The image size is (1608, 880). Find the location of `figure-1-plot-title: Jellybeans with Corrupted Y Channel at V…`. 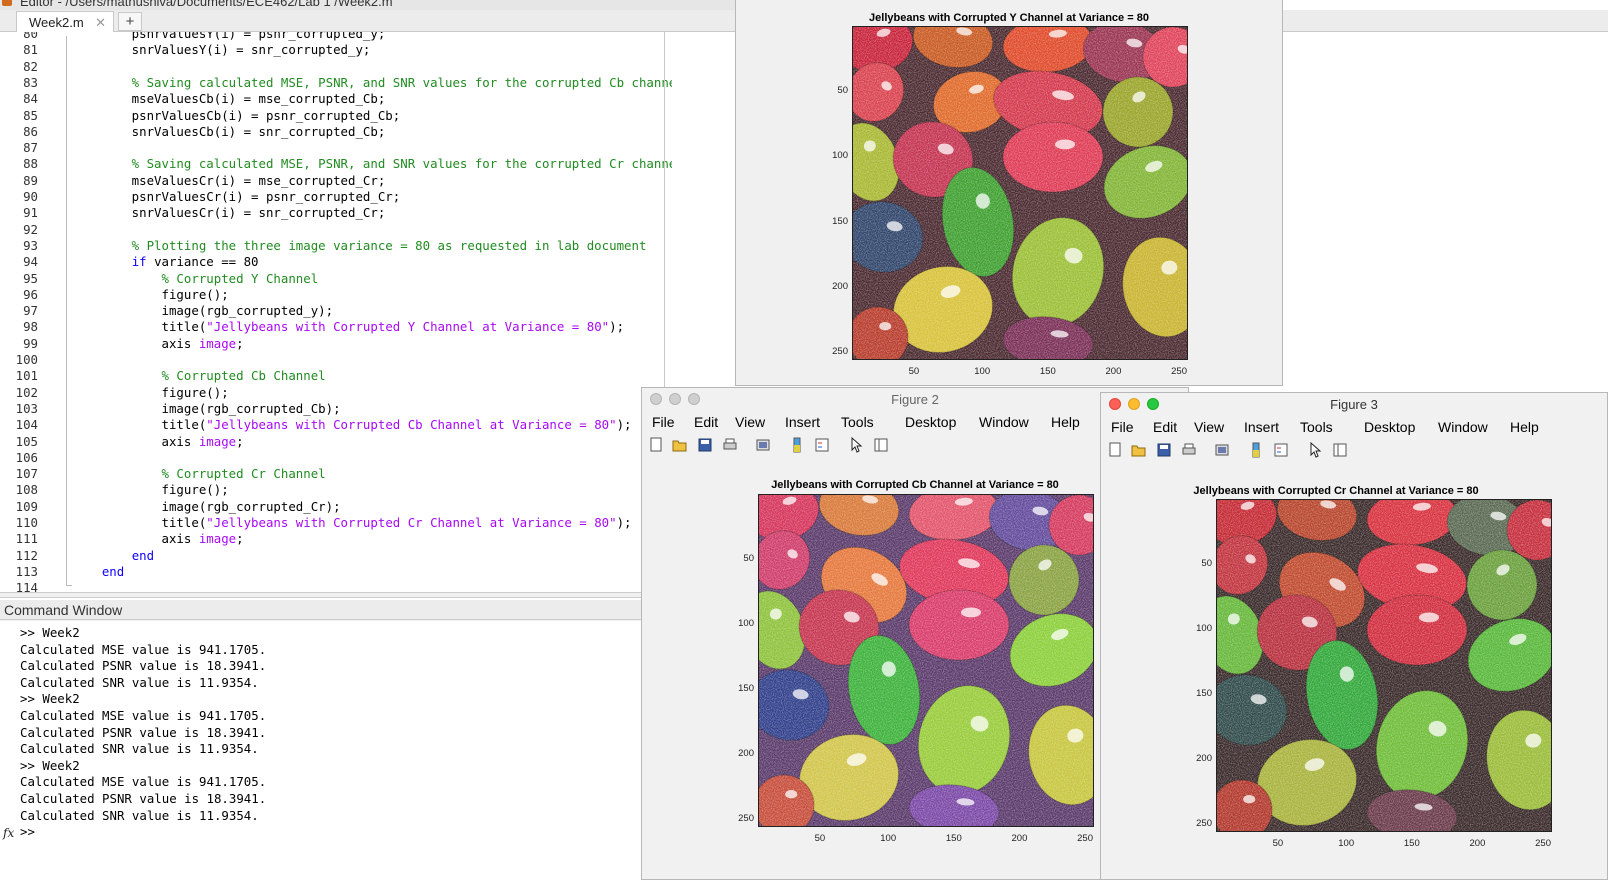

figure-1-plot-title: Jellybeans with Corrupted Y Channel at V… is located at coordinates (1009, 18).